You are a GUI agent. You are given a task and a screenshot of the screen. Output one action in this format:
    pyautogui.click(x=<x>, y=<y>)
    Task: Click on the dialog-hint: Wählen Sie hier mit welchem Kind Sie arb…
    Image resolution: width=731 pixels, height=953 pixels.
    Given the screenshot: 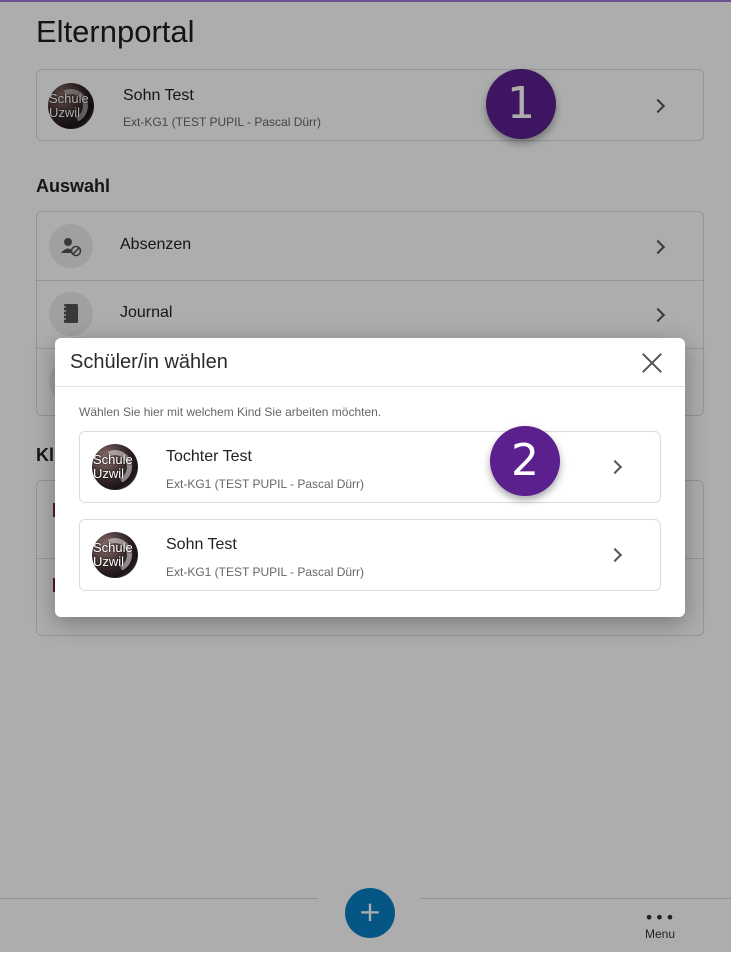 What is the action you would take?
    pyautogui.click(x=230, y=412)
    